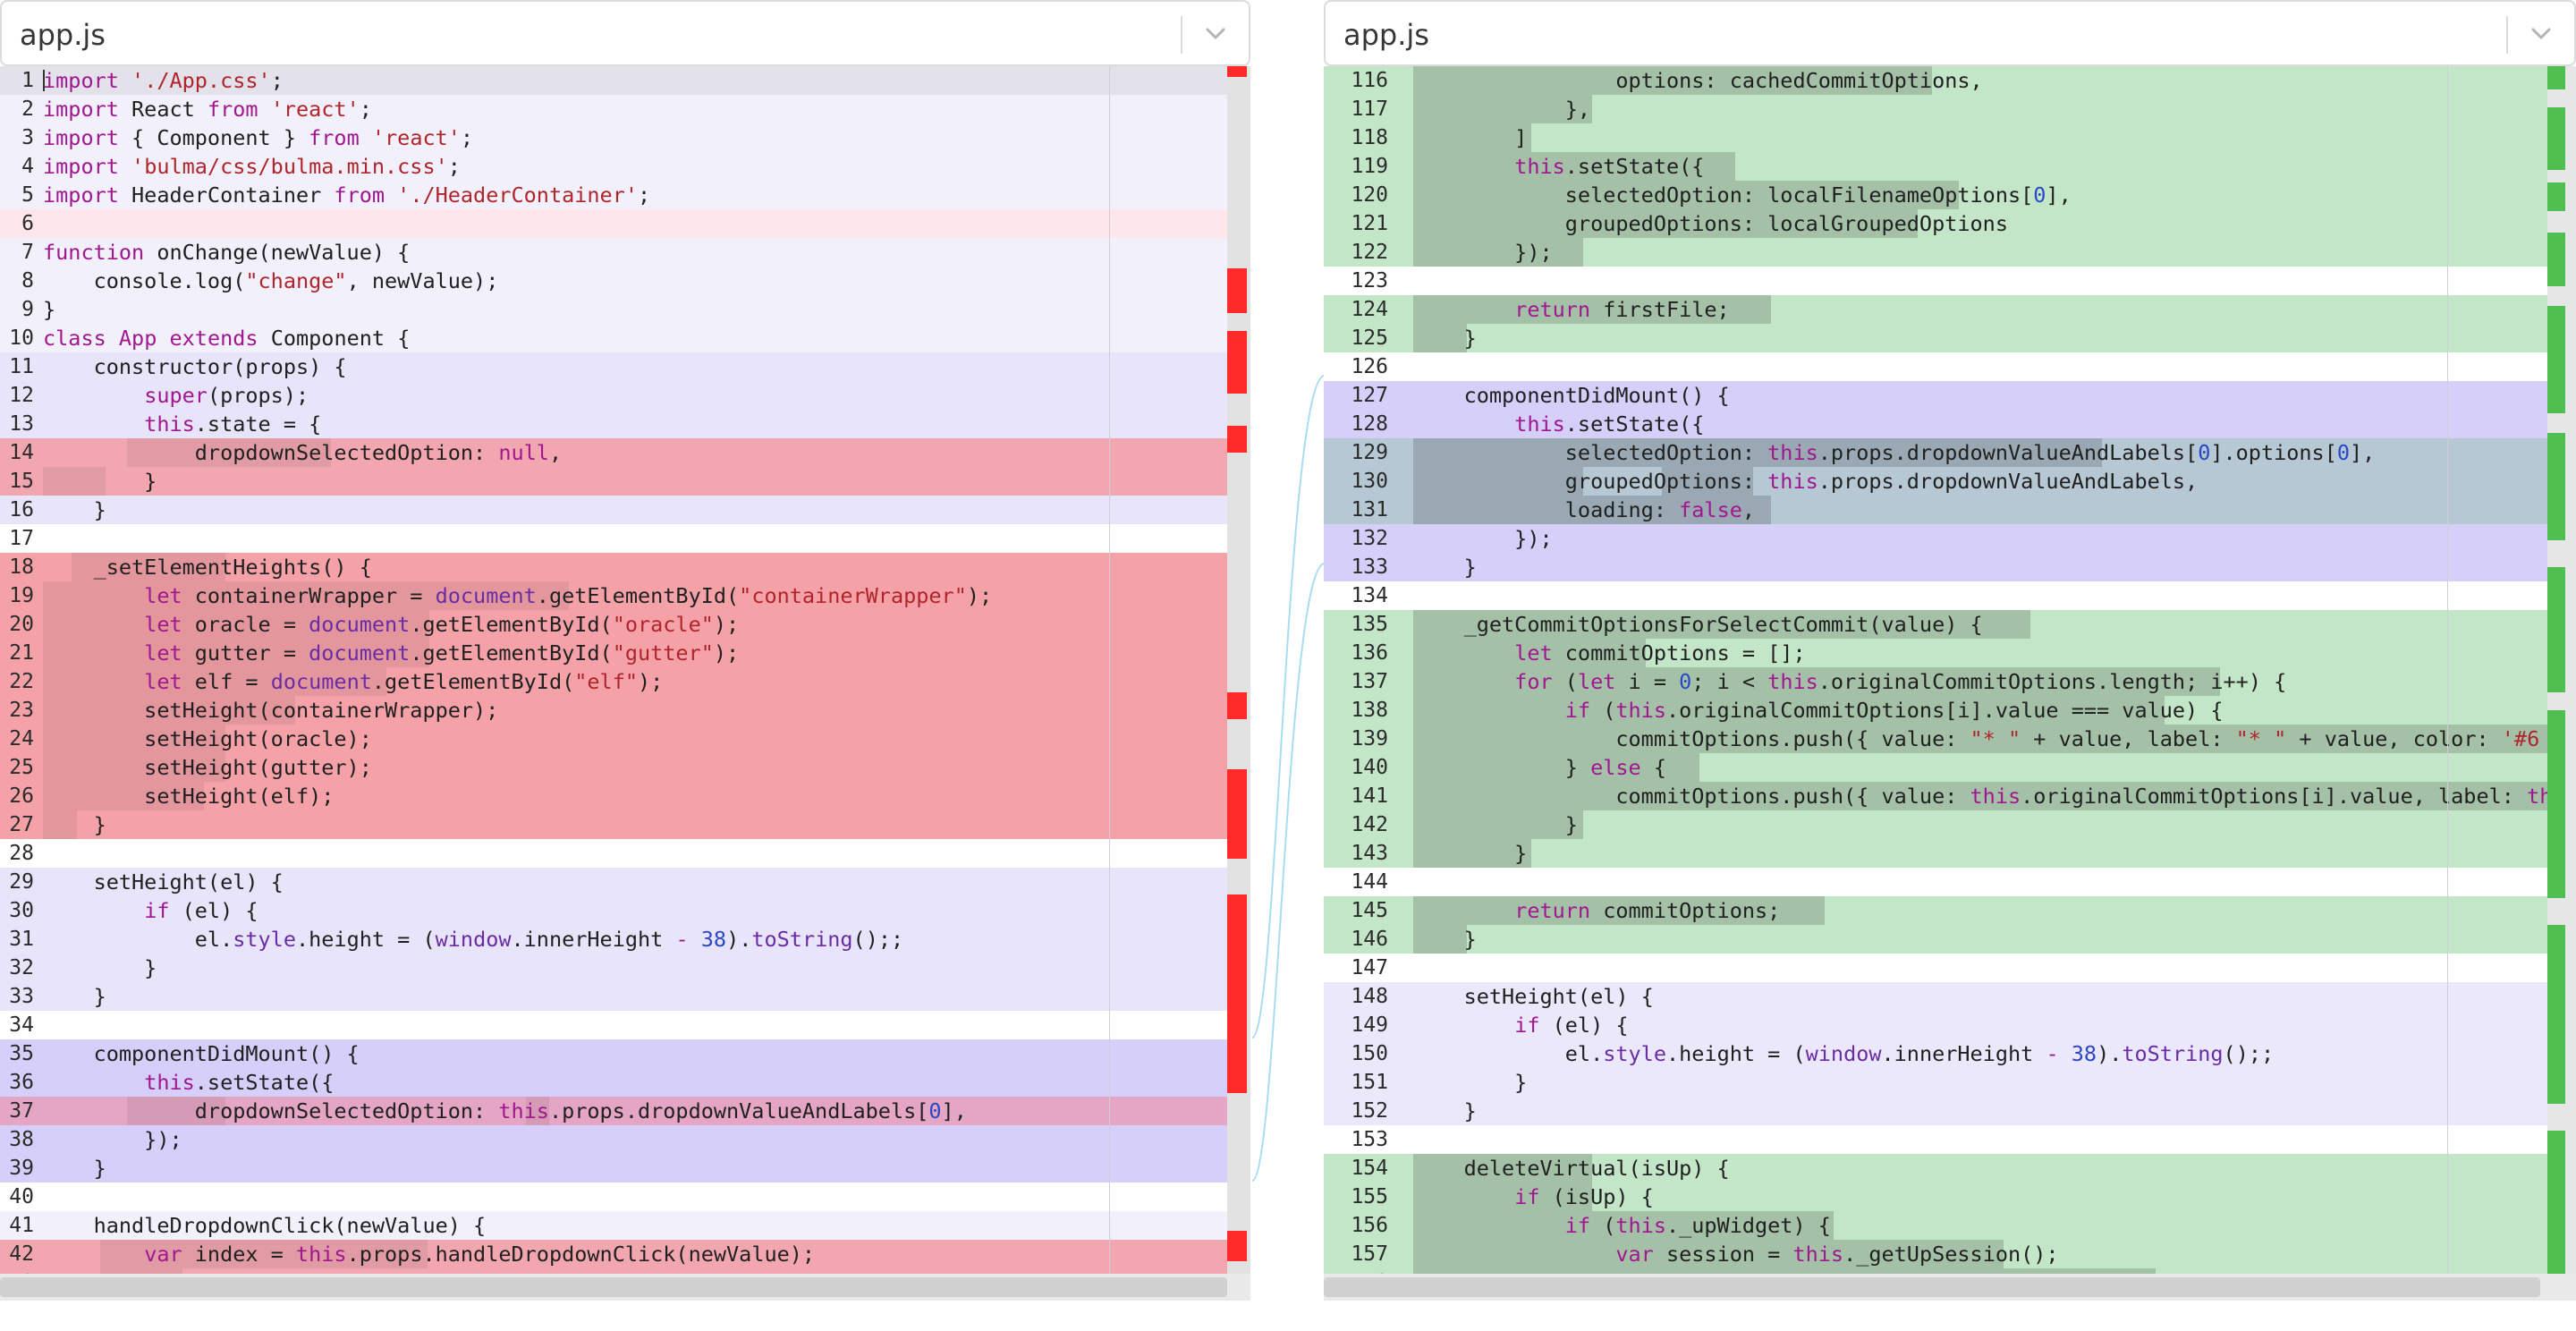 The height and width of the screenshot is (1331, 2576). I want to click on code-line: 3 import { Component } from 'react';, so click(613, 137).